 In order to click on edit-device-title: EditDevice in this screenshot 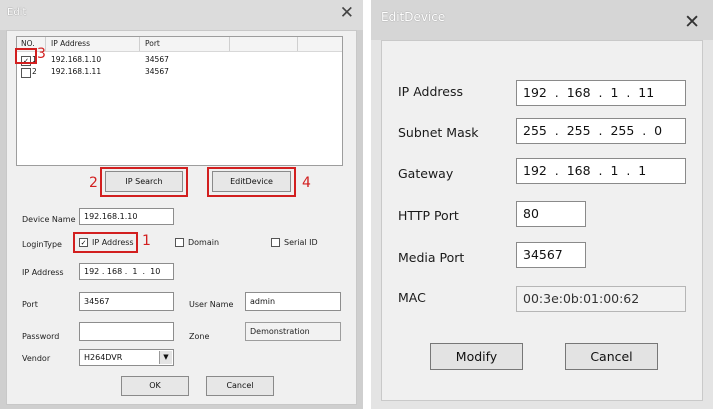, I will do `click(413, 17)`.